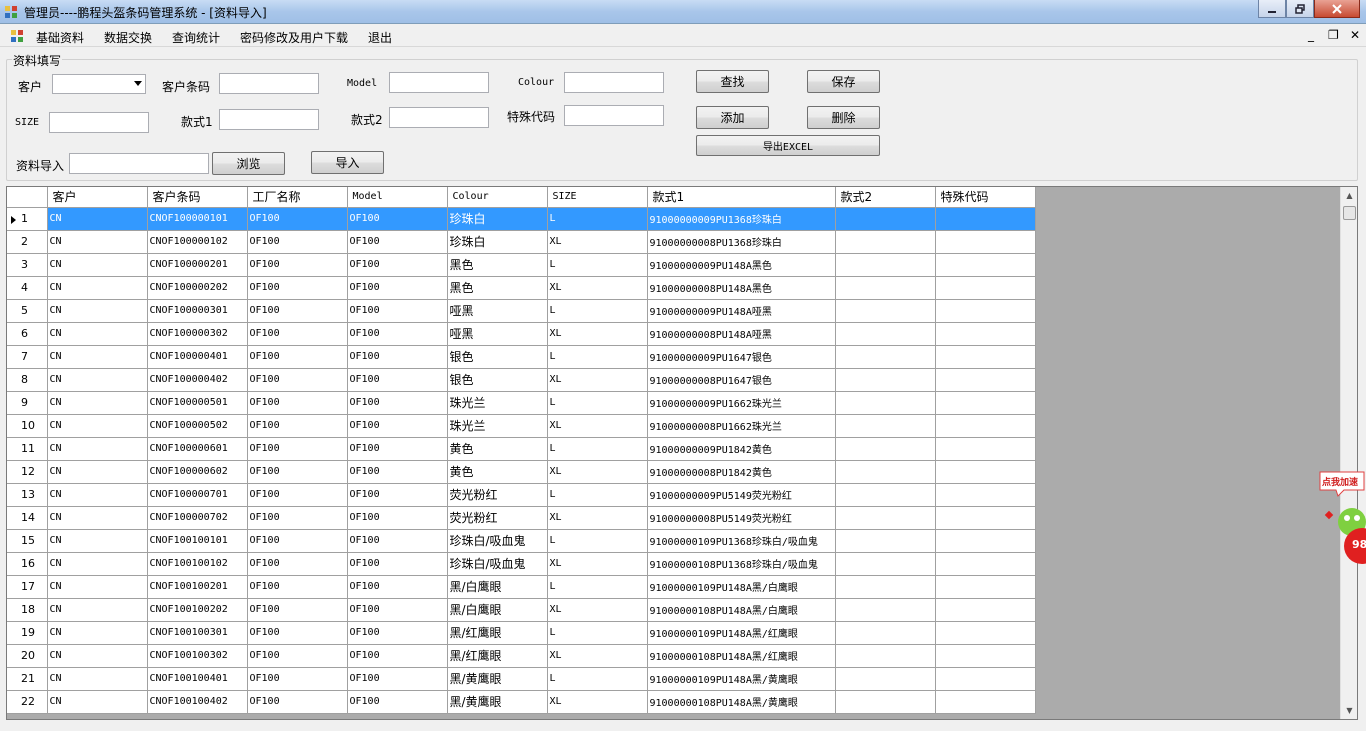  What do you see at coordinates (197, 472) in the screenshot?
I see `barcode-cell: CNOF100000602` at bounding box center [197, 472].